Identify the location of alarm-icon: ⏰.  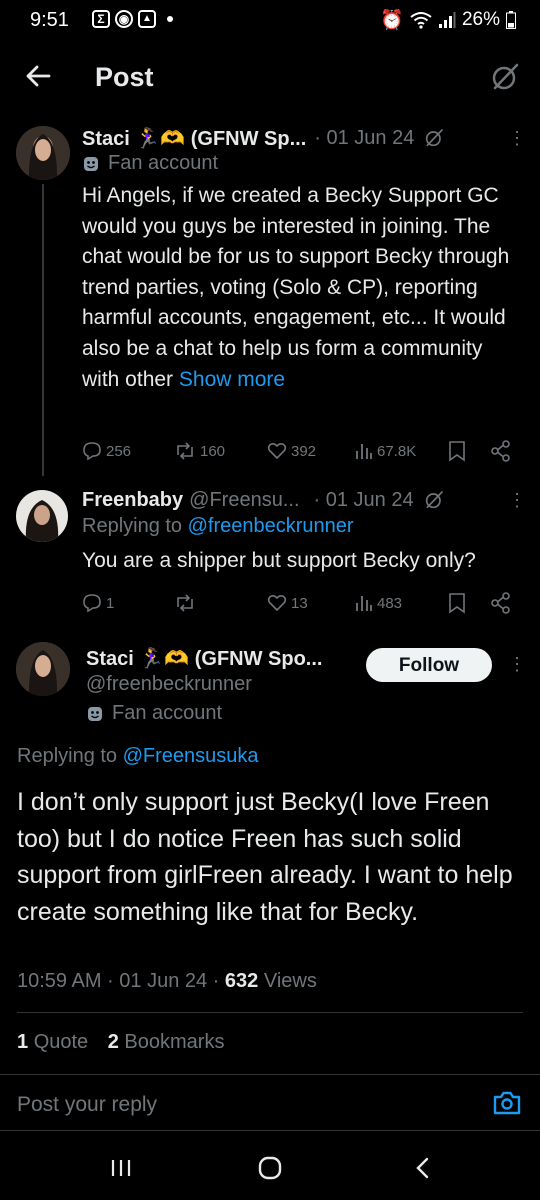
(392, 20).